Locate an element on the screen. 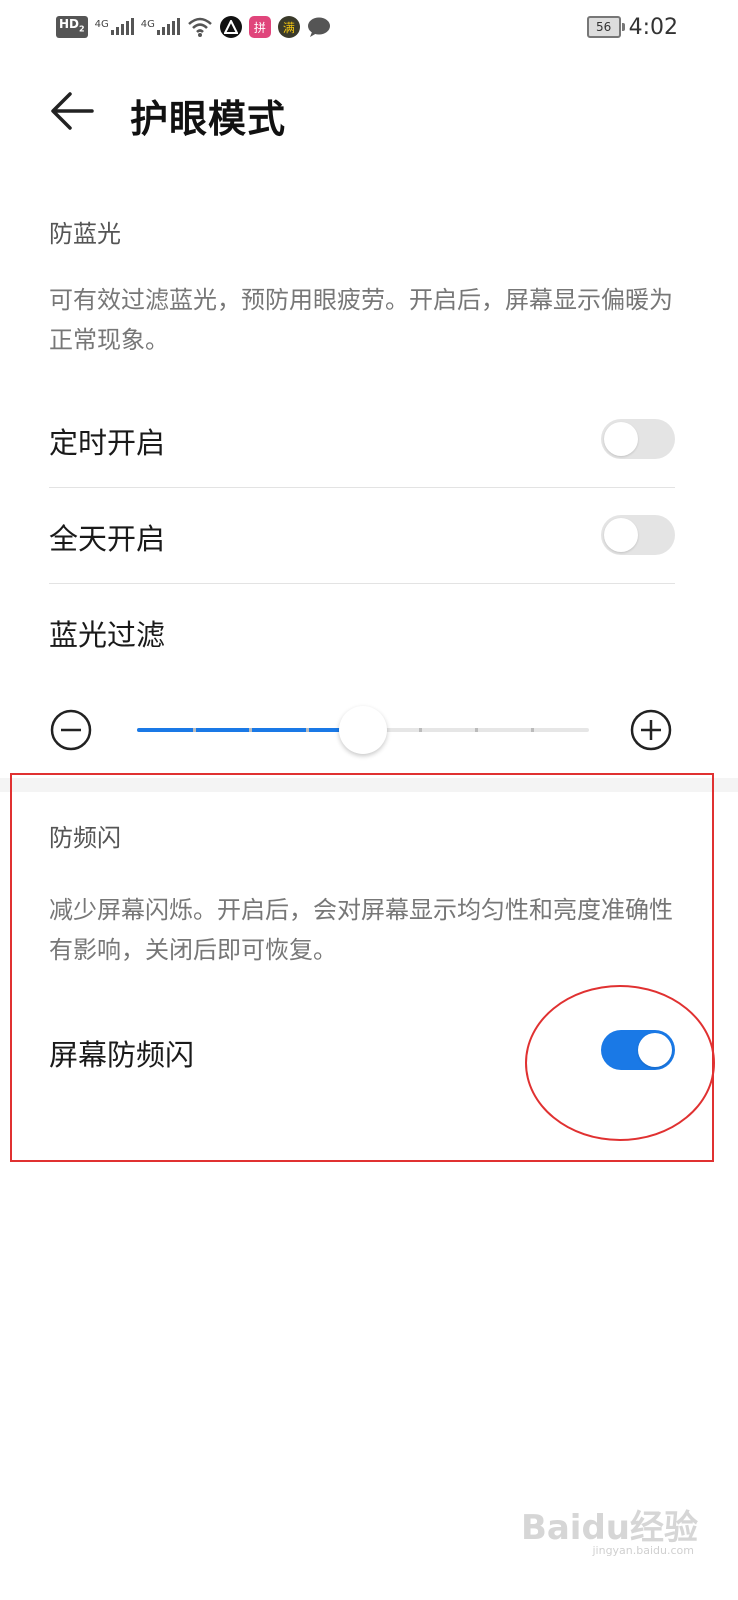 Image resolution: width=738 pixels, height=1600 pixels. network-type-1: 4G is located at coordinates (101, 24).